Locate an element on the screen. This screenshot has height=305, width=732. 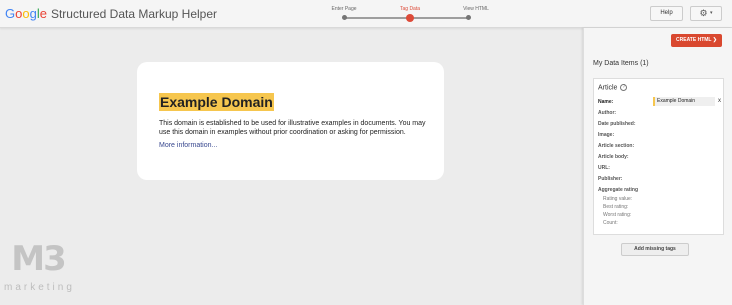
field-publisher: Publisher: is located at coordinates (610, 179).